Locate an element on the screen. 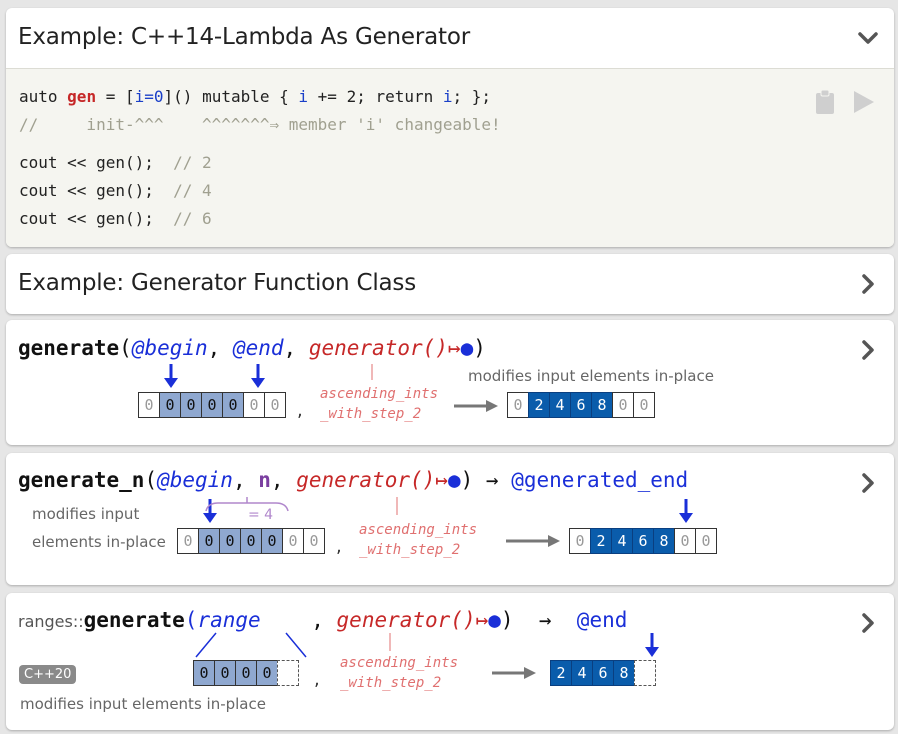  example-generator-class-panel: Example: Generator Function Class is located at coordinates (450, 284).